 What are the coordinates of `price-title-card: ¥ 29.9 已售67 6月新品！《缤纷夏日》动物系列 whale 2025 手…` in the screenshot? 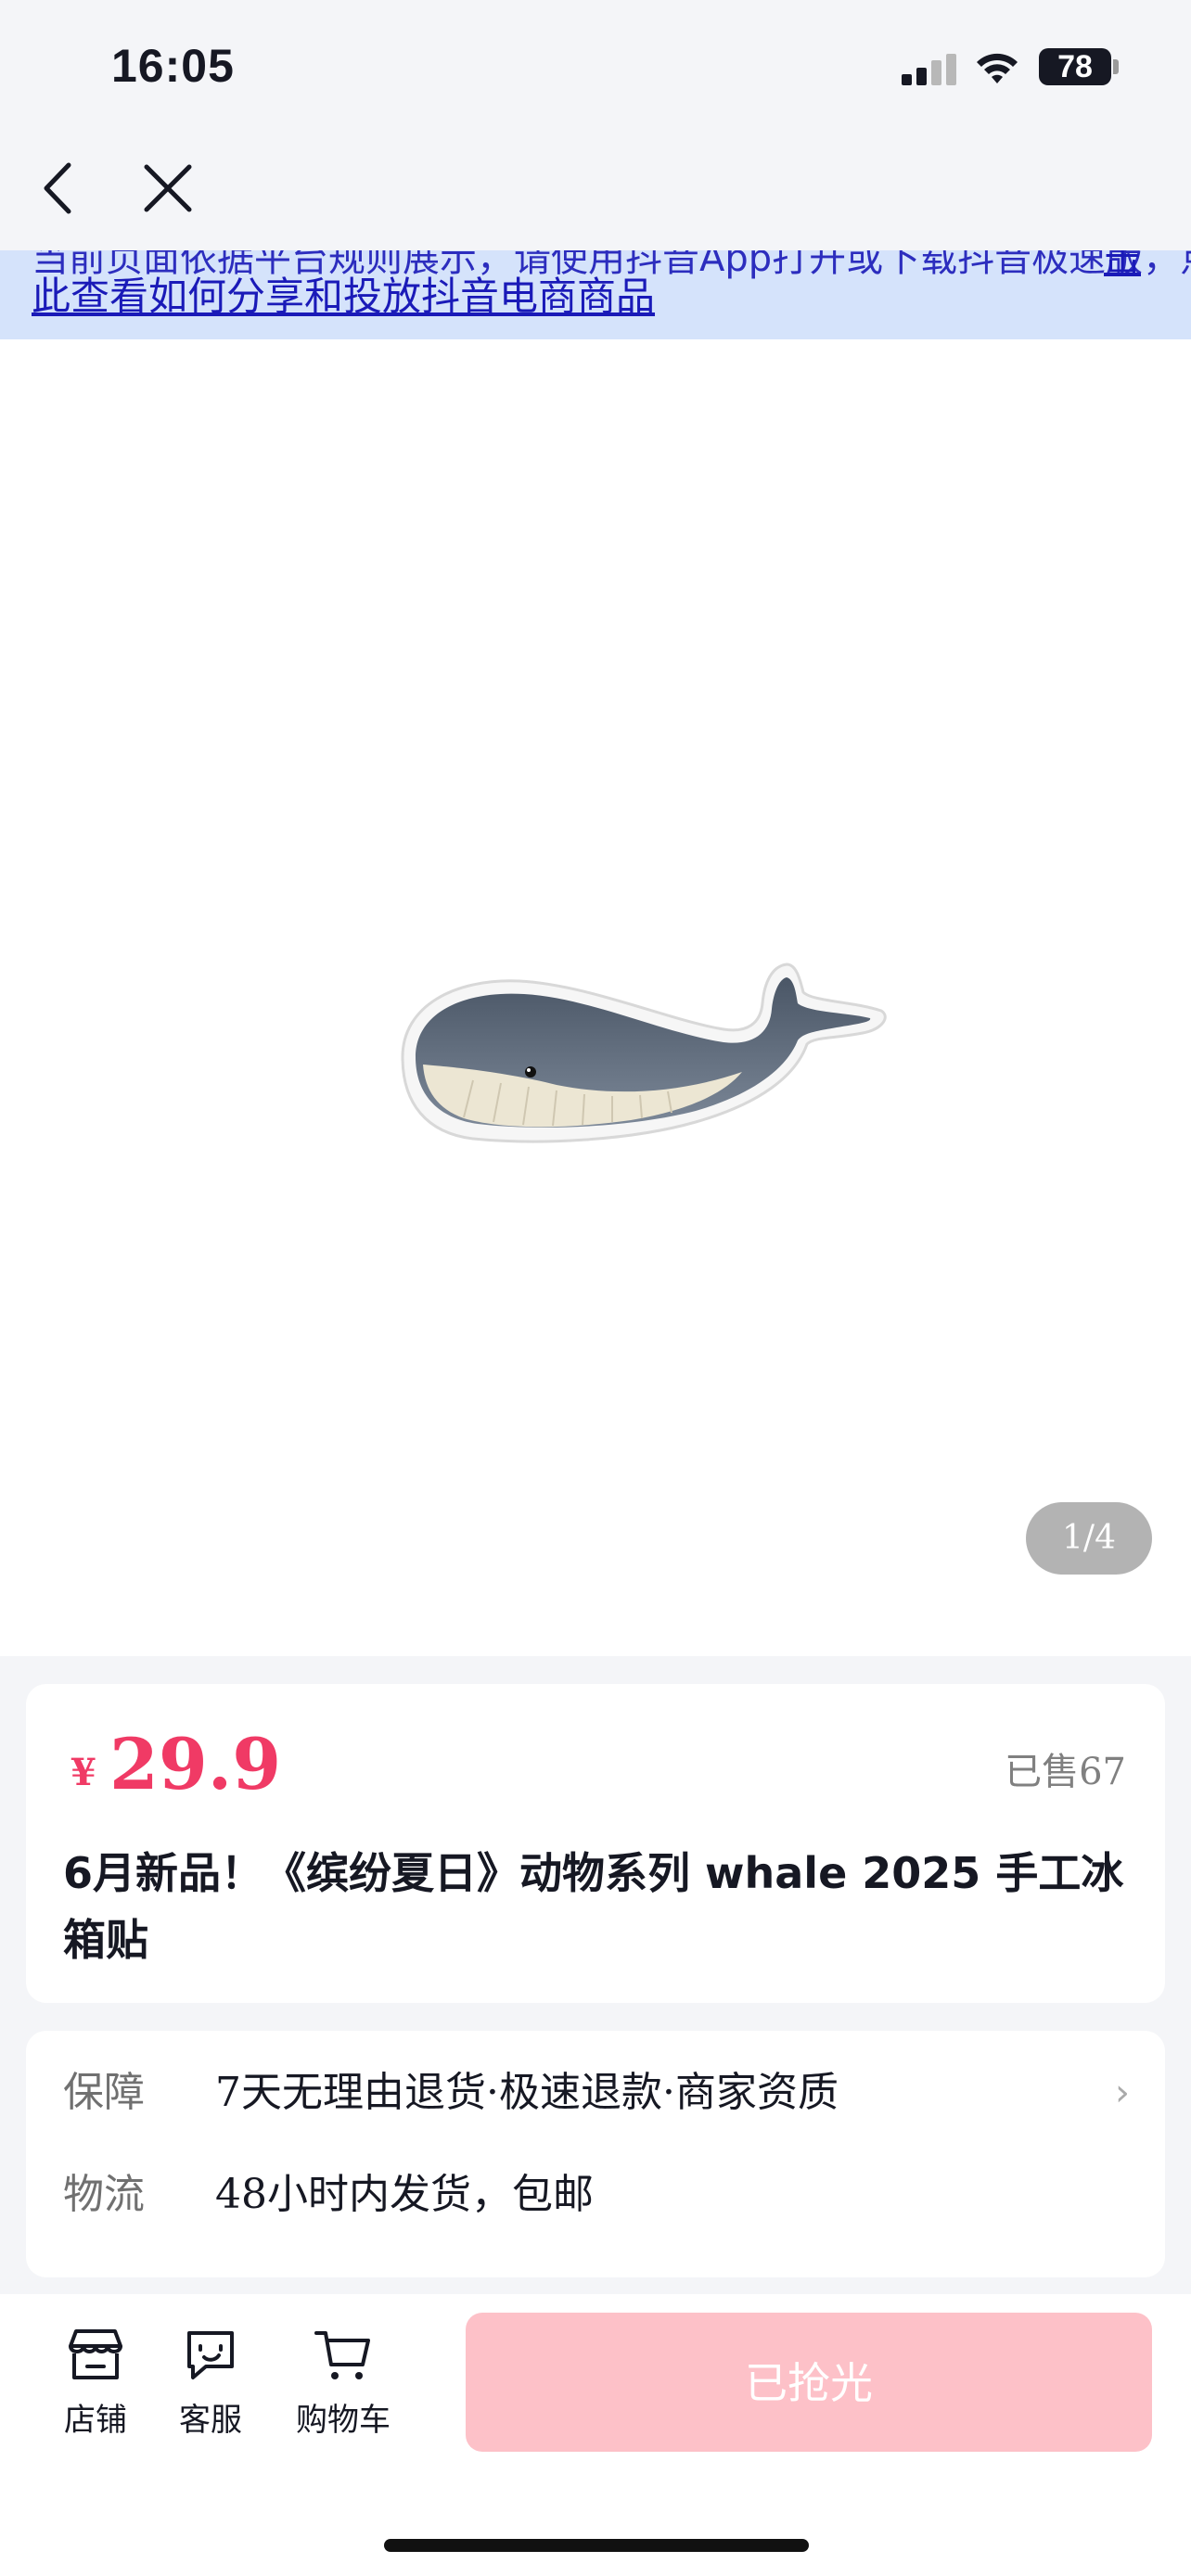 It's located at (595, 1843).